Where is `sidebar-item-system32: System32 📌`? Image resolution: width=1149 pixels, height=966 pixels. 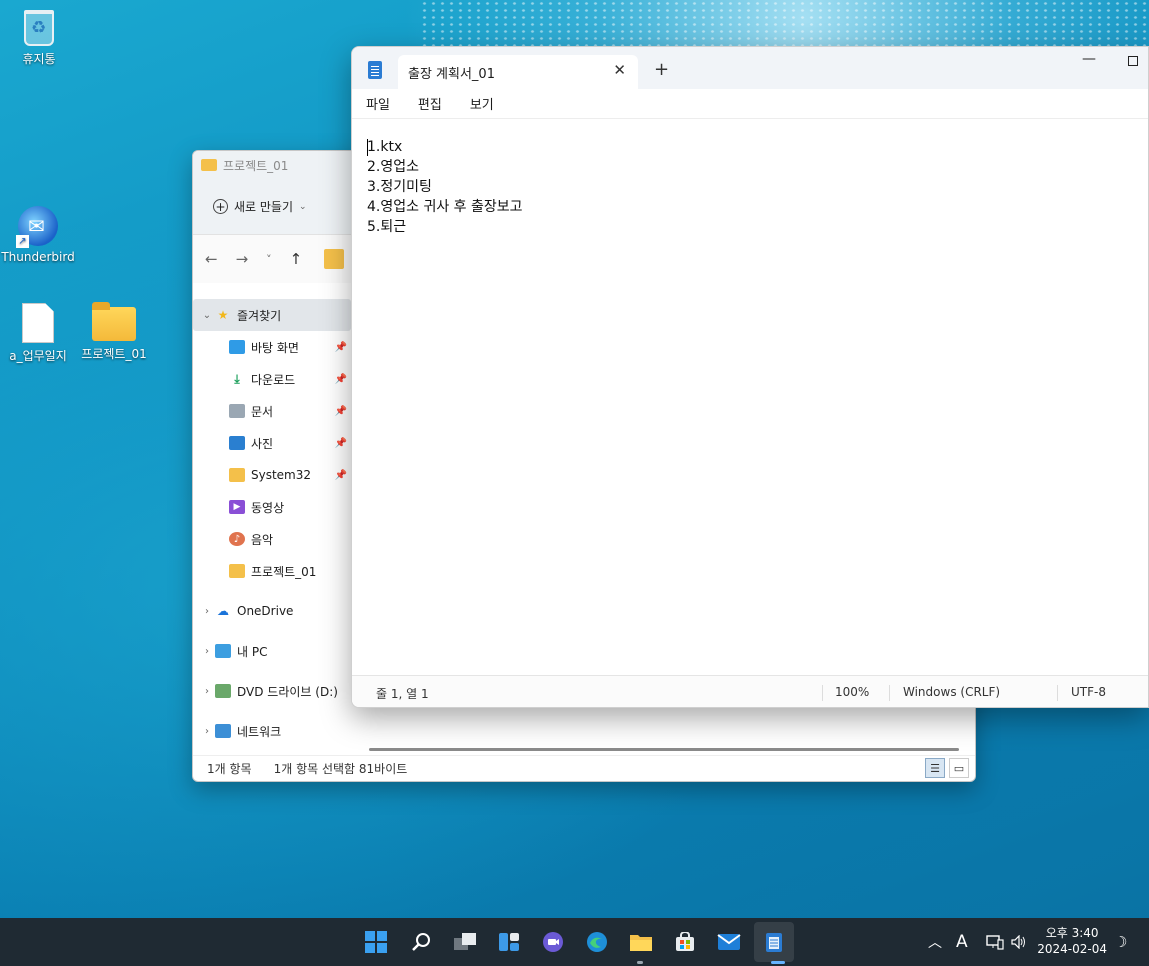 sidebar-item-system32: System32 📌 is located at coordinates (272, 475).